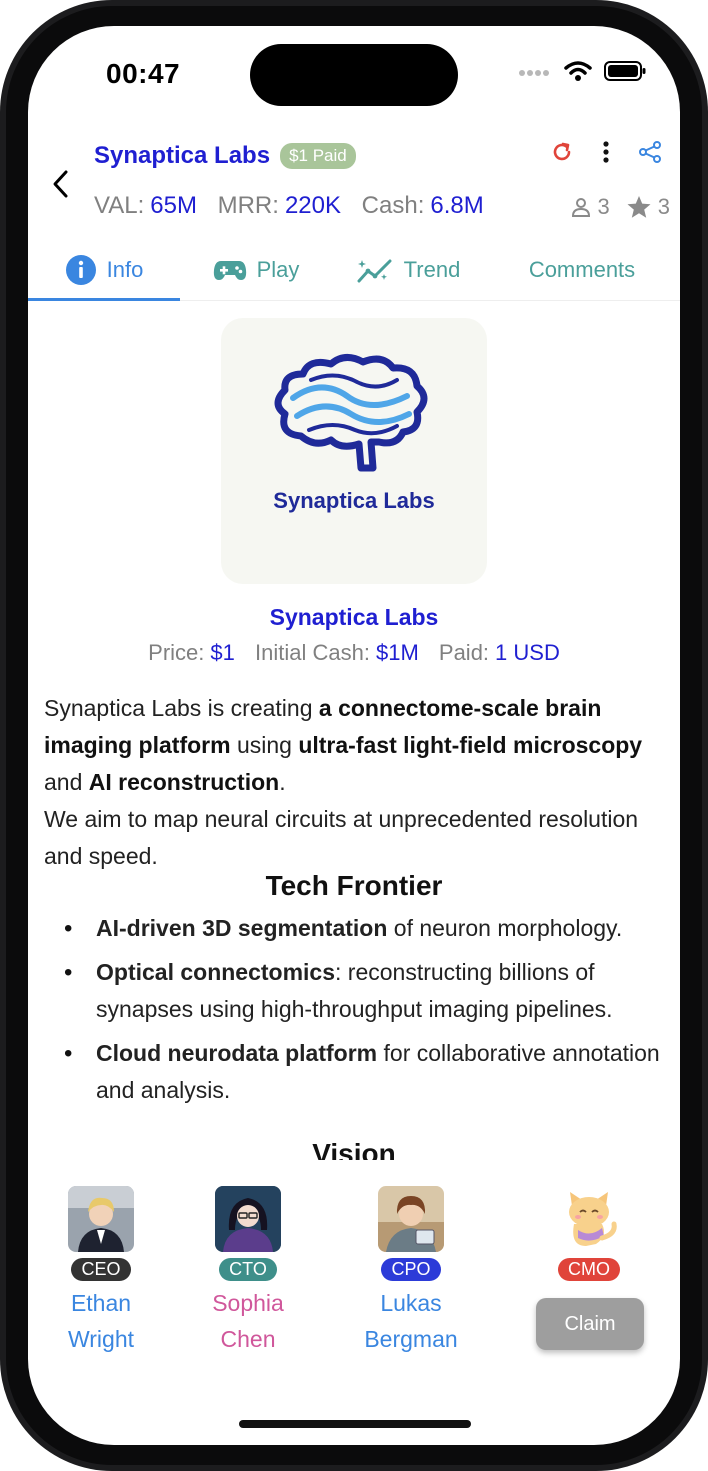  What do you see at coordinates (222, 652) in the screenshot?
I see `price-value: $1` at bounding box center [222, 652].